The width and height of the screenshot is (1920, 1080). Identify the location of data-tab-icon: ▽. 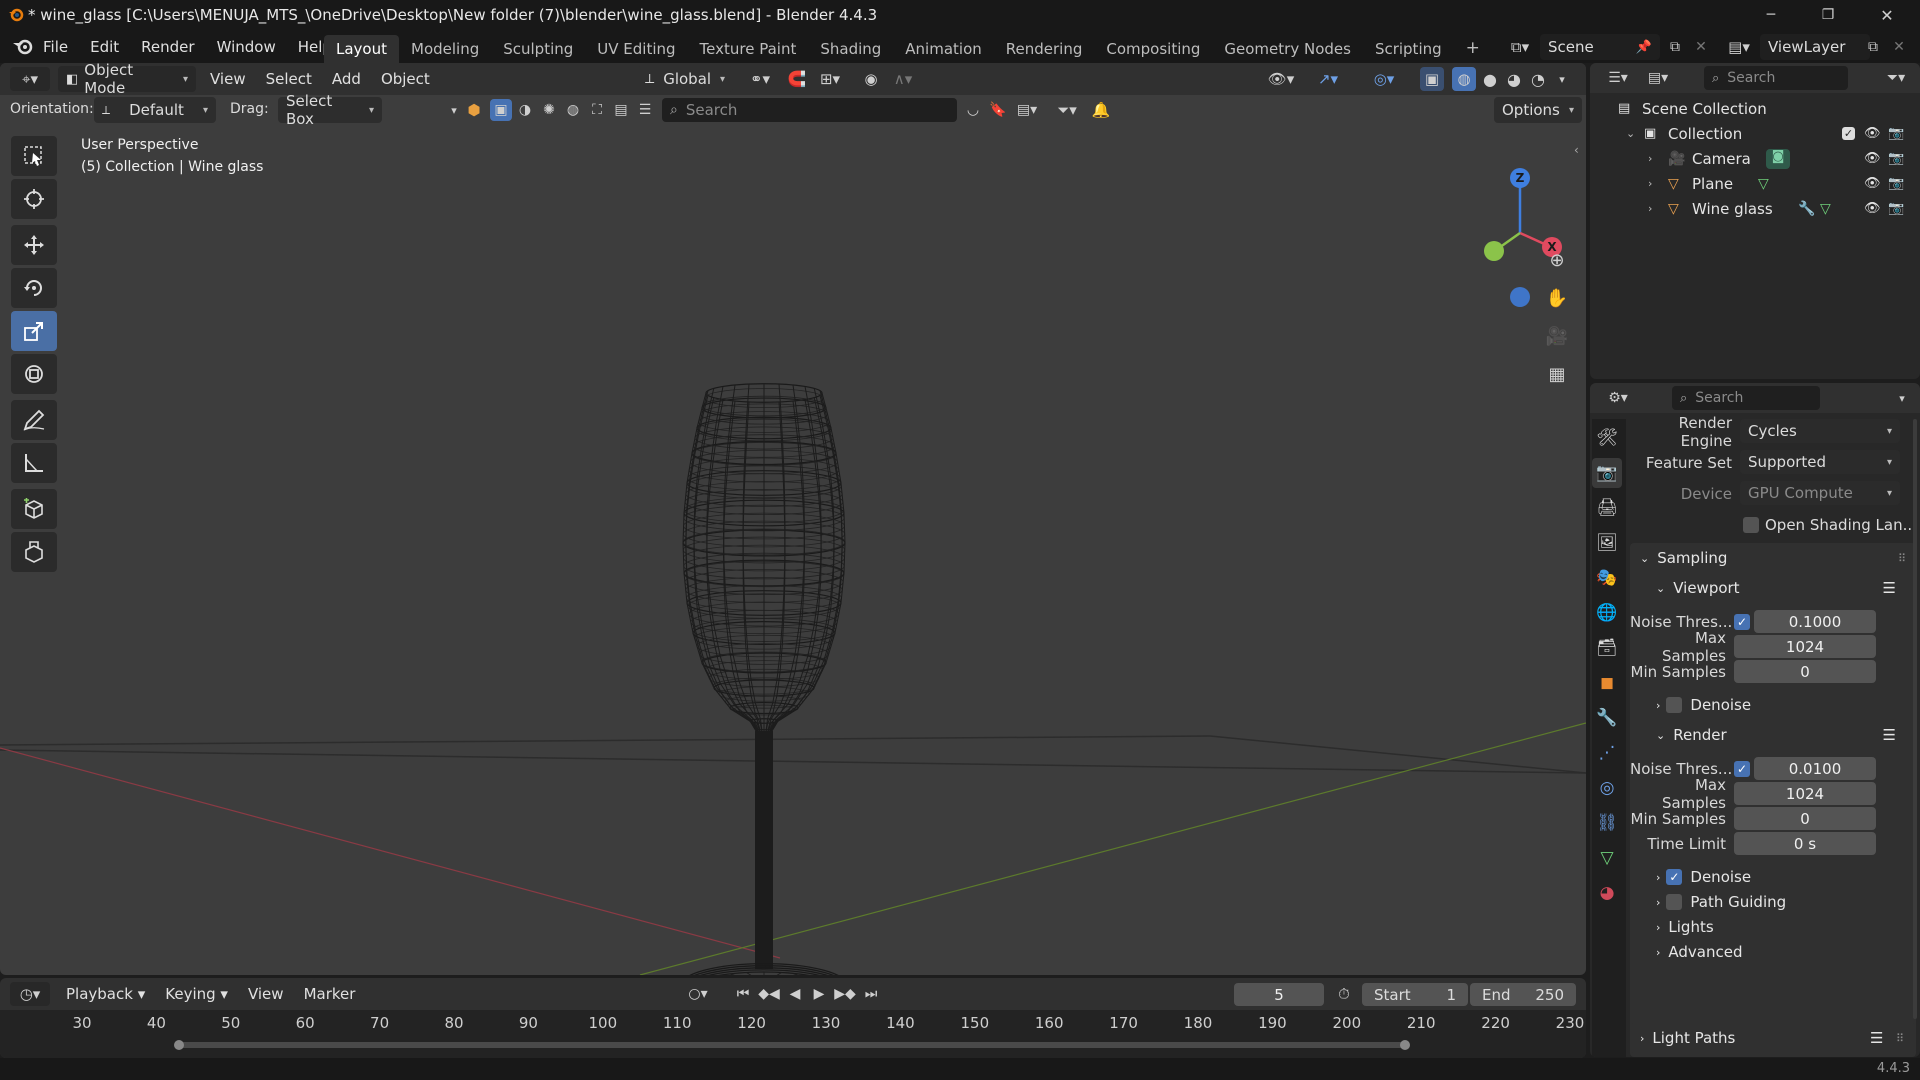
(1607, 858).